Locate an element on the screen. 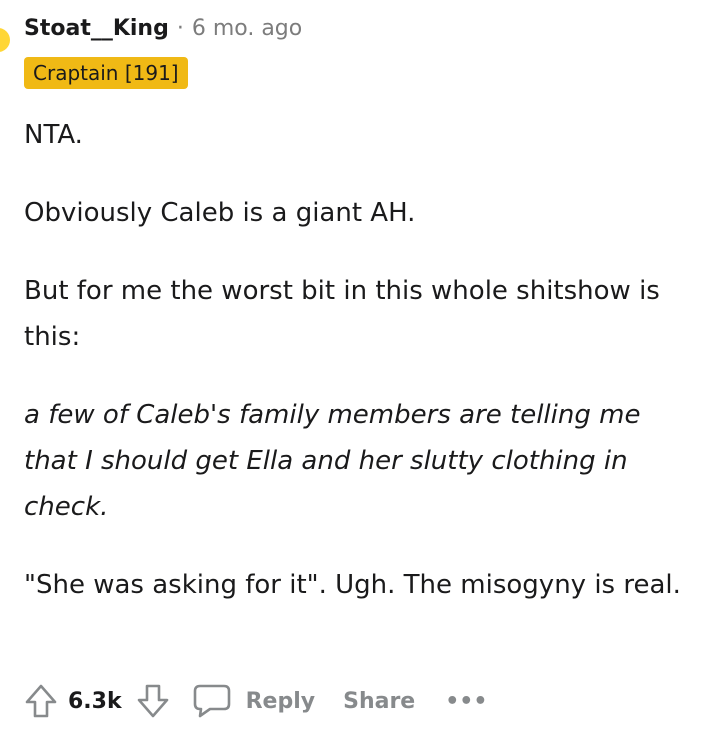 The height and width of the screenshot is (736, 708). arrow-down-icon is located at coordinates (153, 701).